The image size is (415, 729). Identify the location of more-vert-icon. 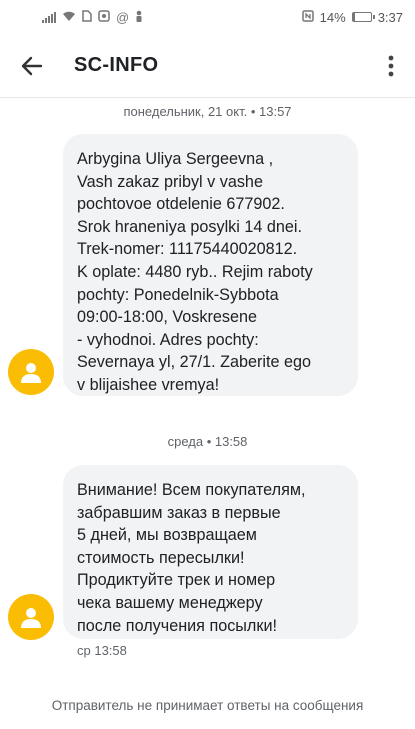
(391, 65).